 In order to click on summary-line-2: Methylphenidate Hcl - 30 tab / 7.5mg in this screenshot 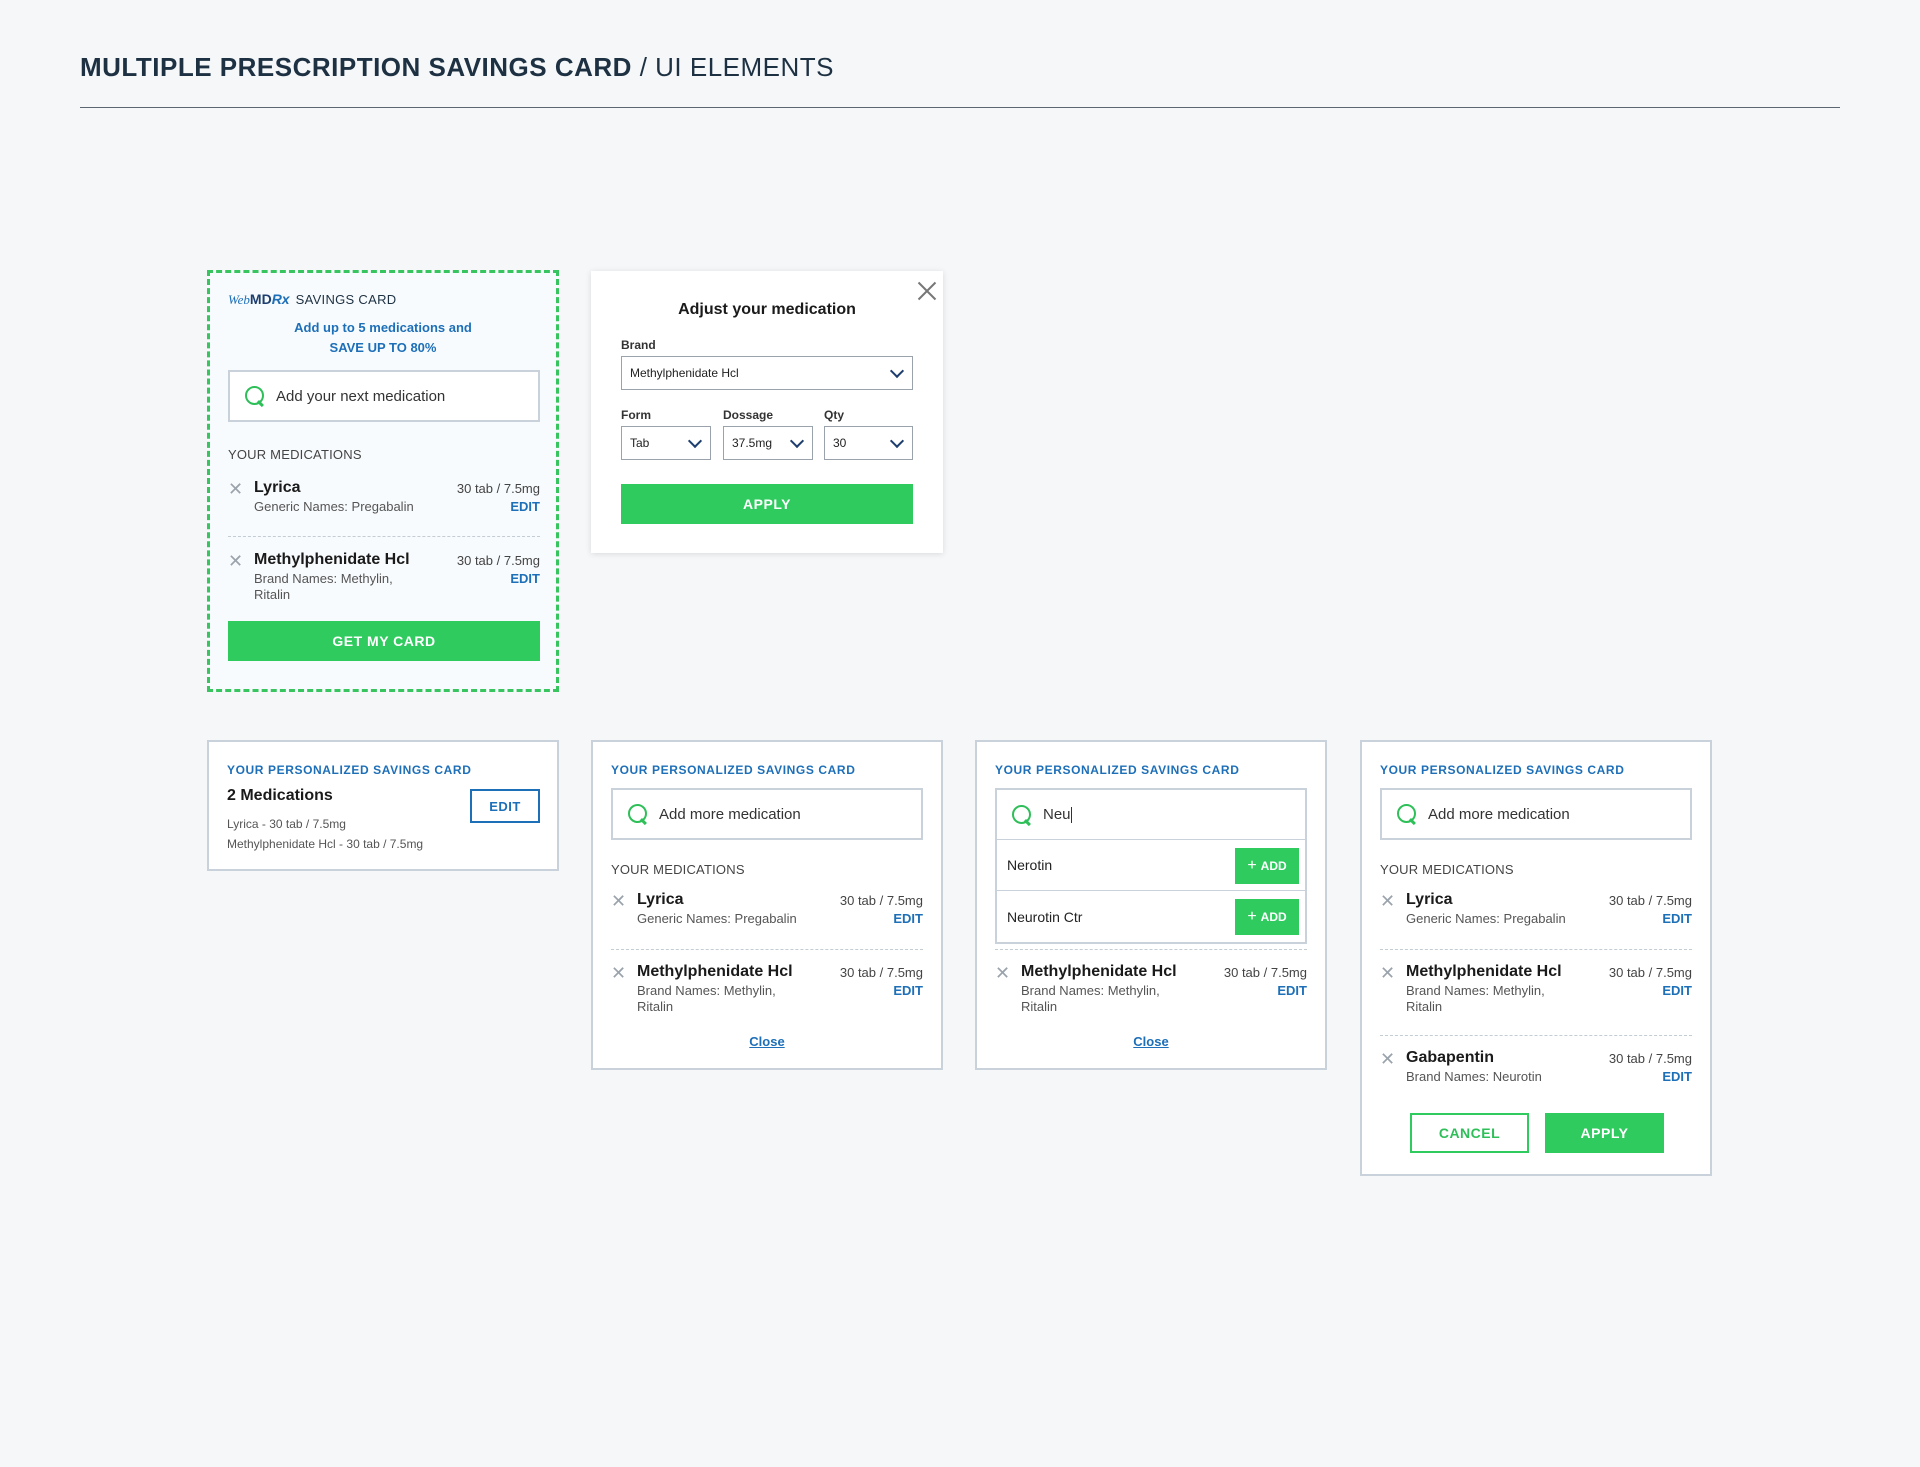, I will do `click(325, 844)`.